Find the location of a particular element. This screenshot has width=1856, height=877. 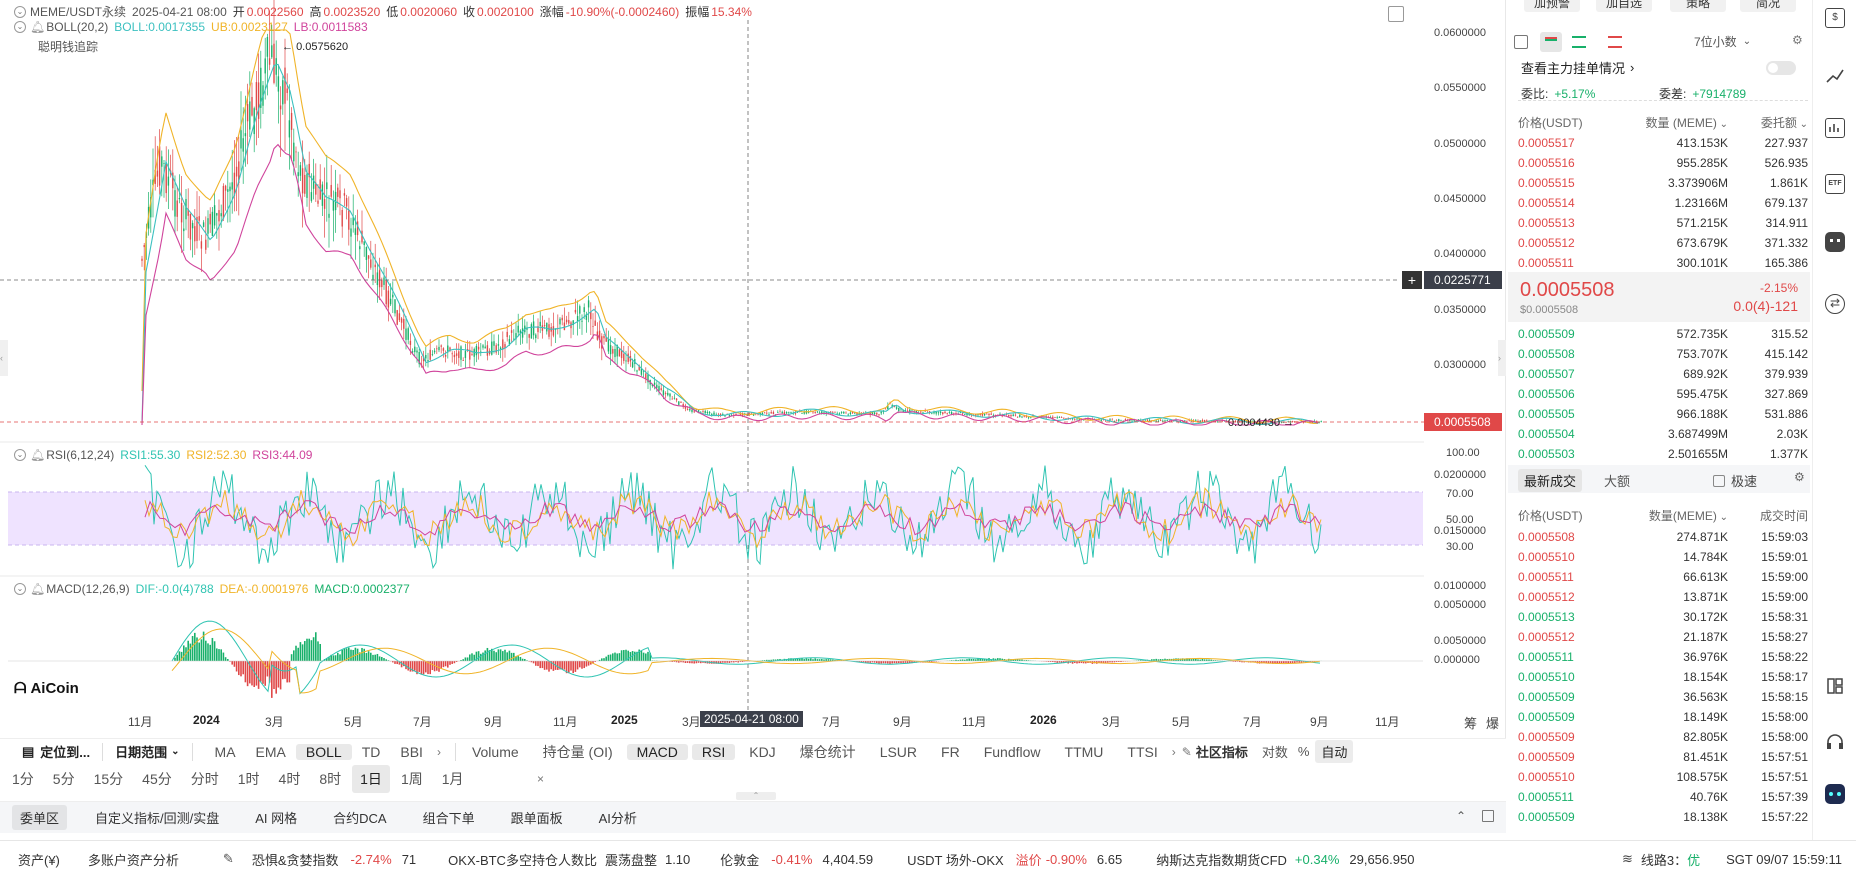

line-label: 线路3： is located at coordinates (1664, 859).